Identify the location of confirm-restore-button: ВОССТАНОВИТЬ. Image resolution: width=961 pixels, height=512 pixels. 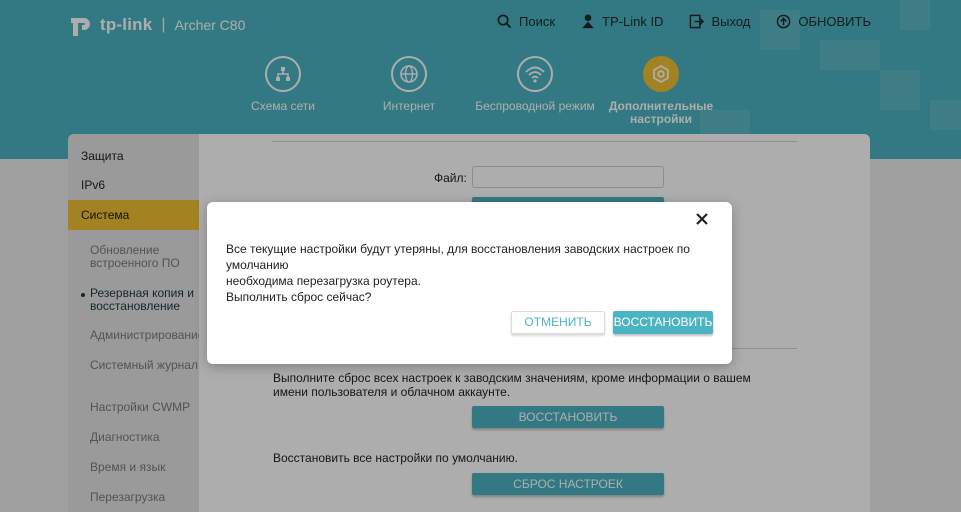
(663, 322).